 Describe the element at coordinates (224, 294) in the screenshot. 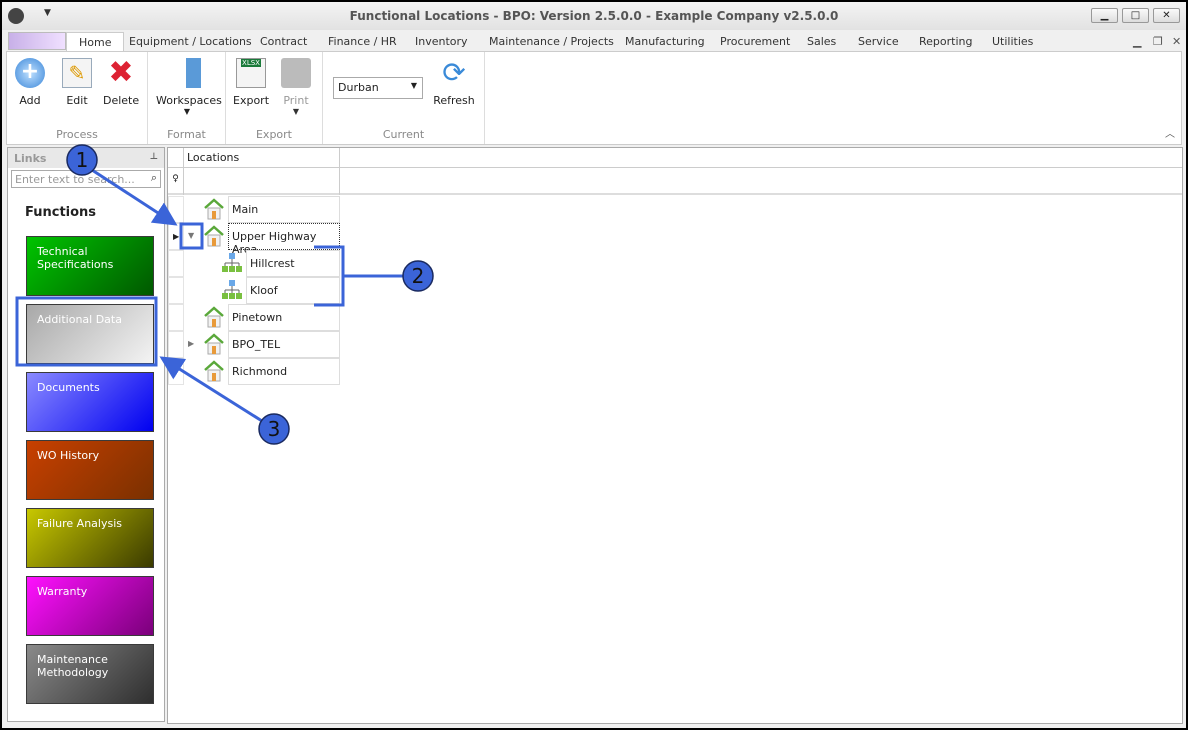

I see `annotation-overlay: 1 2 3` at that location.